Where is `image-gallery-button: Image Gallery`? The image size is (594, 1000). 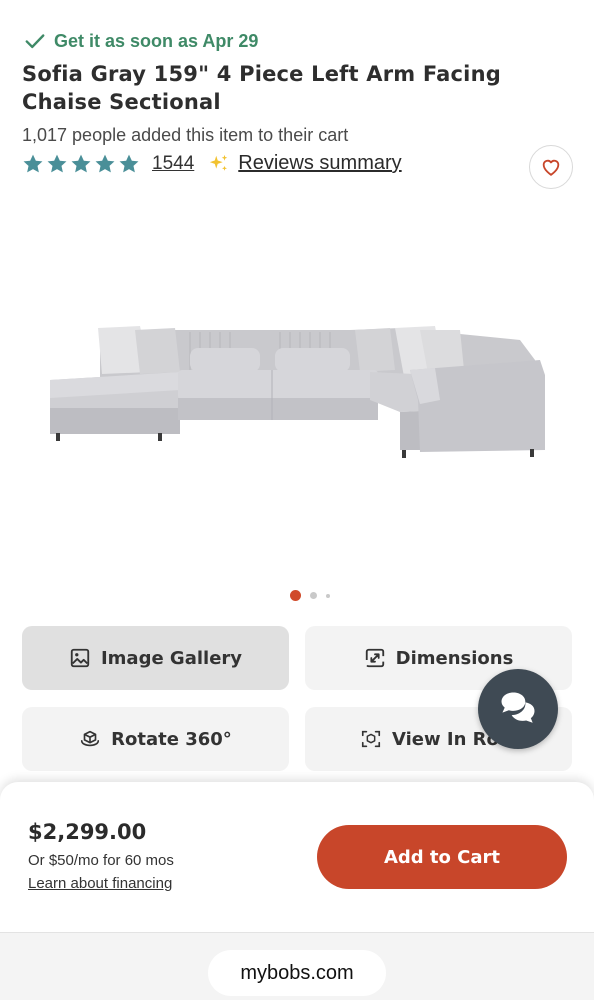
image-gallery-button: Image Gallery is located at coordinates (155, 658).